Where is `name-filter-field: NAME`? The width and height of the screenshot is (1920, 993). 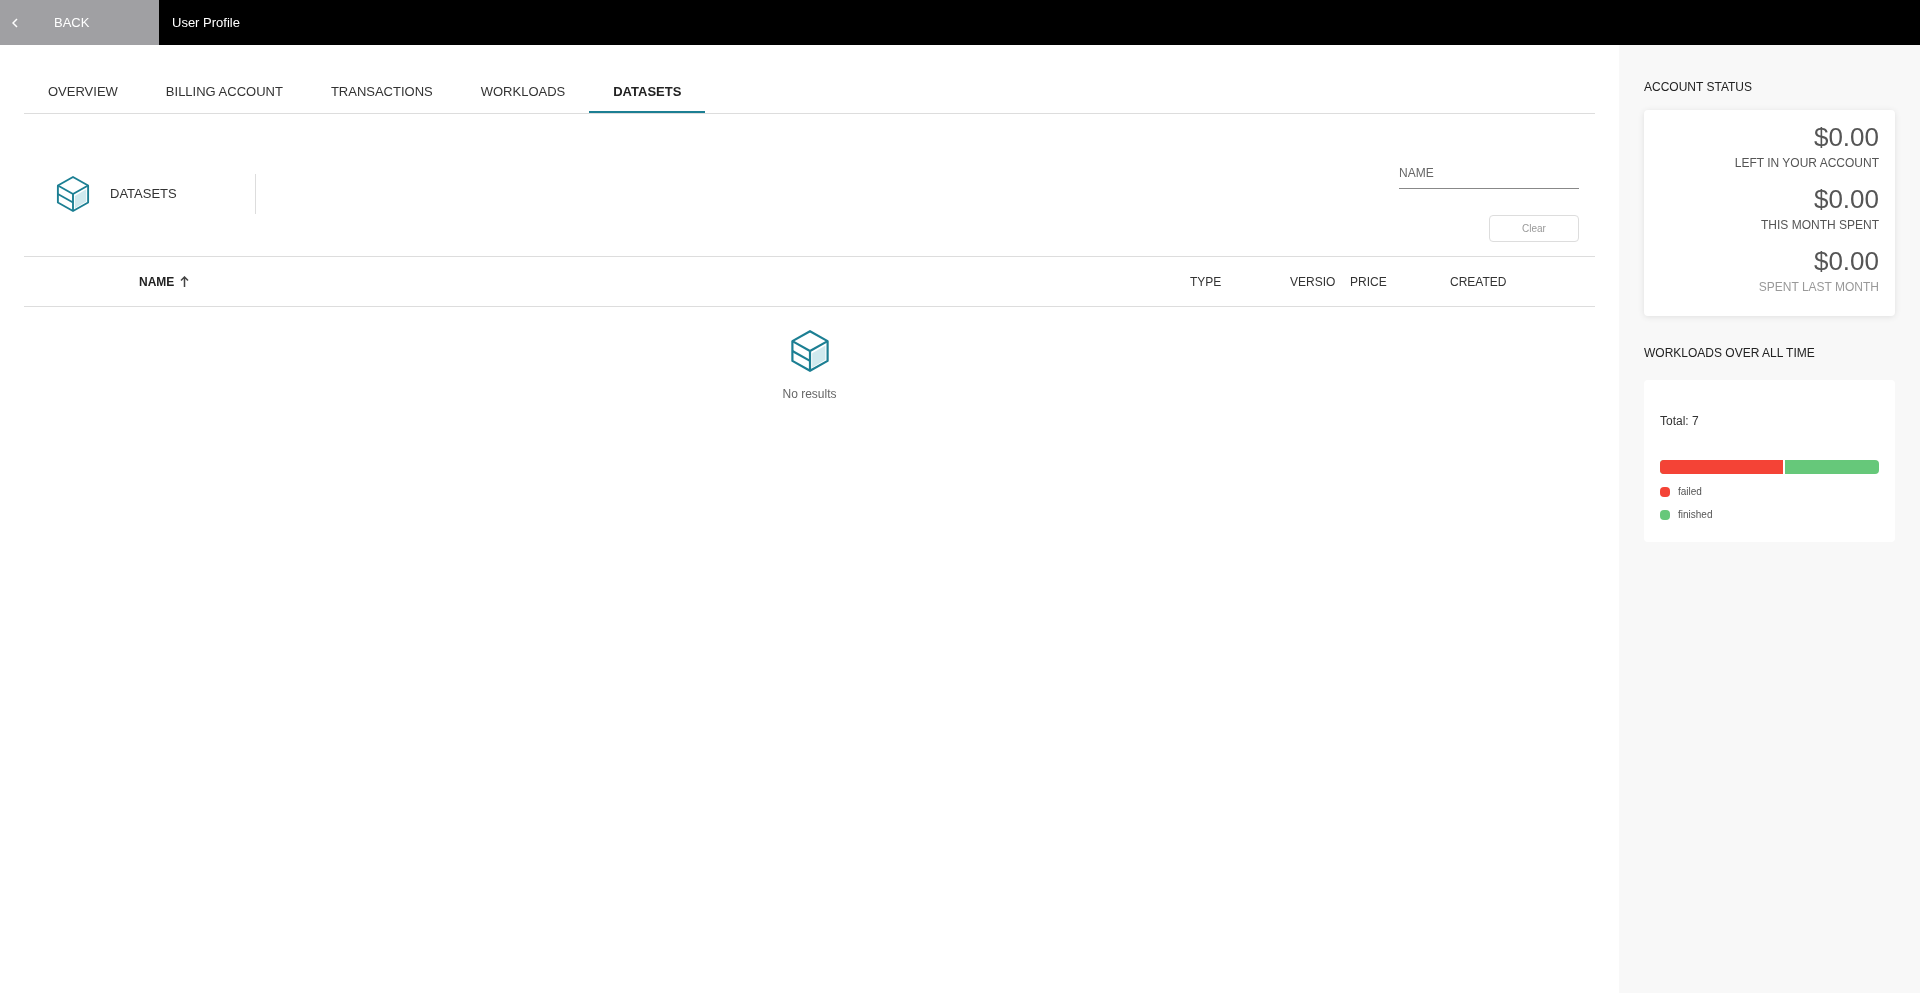 name-filter-field: NAME is located at coordinates (1489, 173).